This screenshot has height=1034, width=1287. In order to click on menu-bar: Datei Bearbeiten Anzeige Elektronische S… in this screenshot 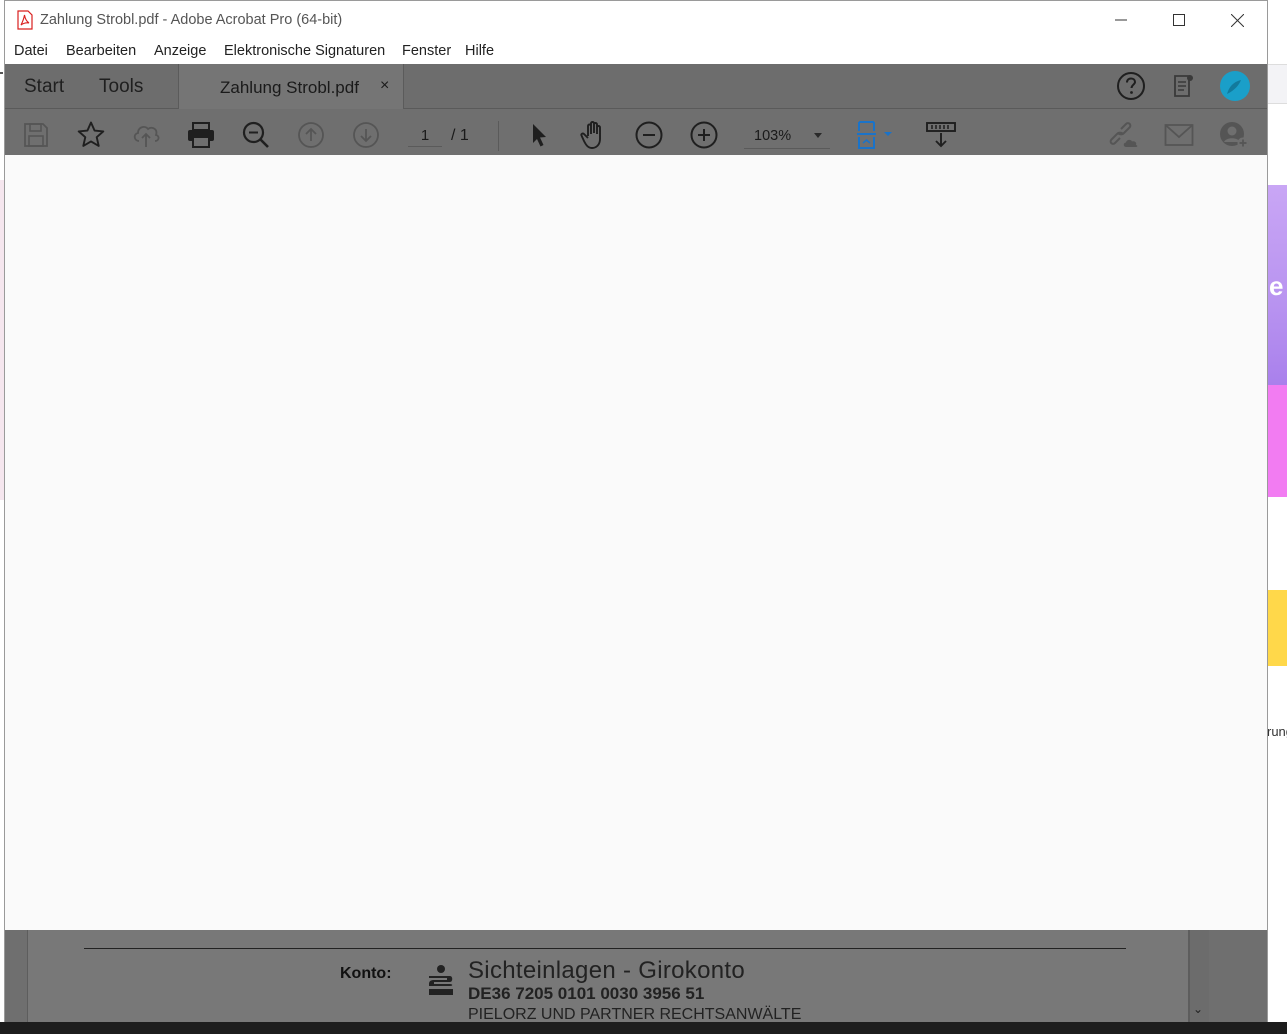, I will do `click(636, 51)`.